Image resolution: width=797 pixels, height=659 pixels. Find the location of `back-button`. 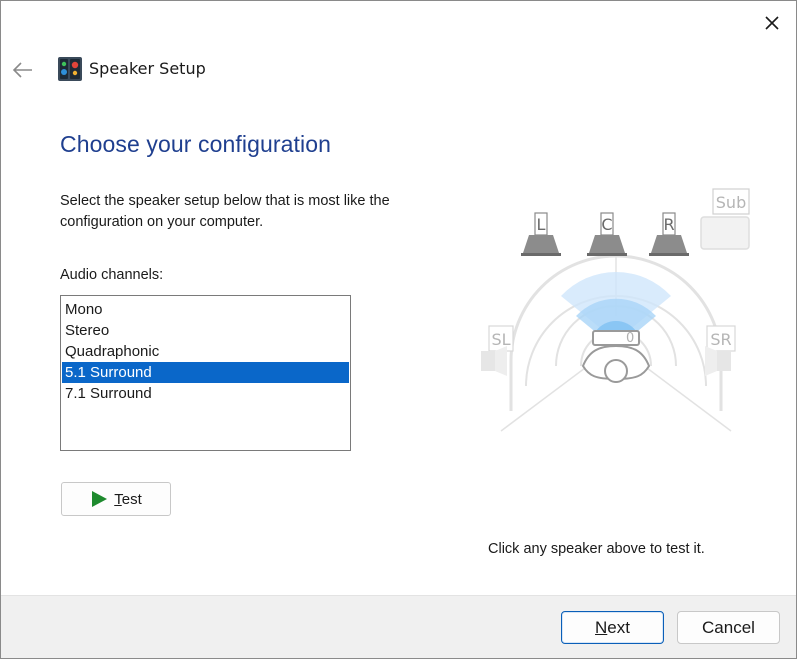

back-button is located at coordinates (23, 70).